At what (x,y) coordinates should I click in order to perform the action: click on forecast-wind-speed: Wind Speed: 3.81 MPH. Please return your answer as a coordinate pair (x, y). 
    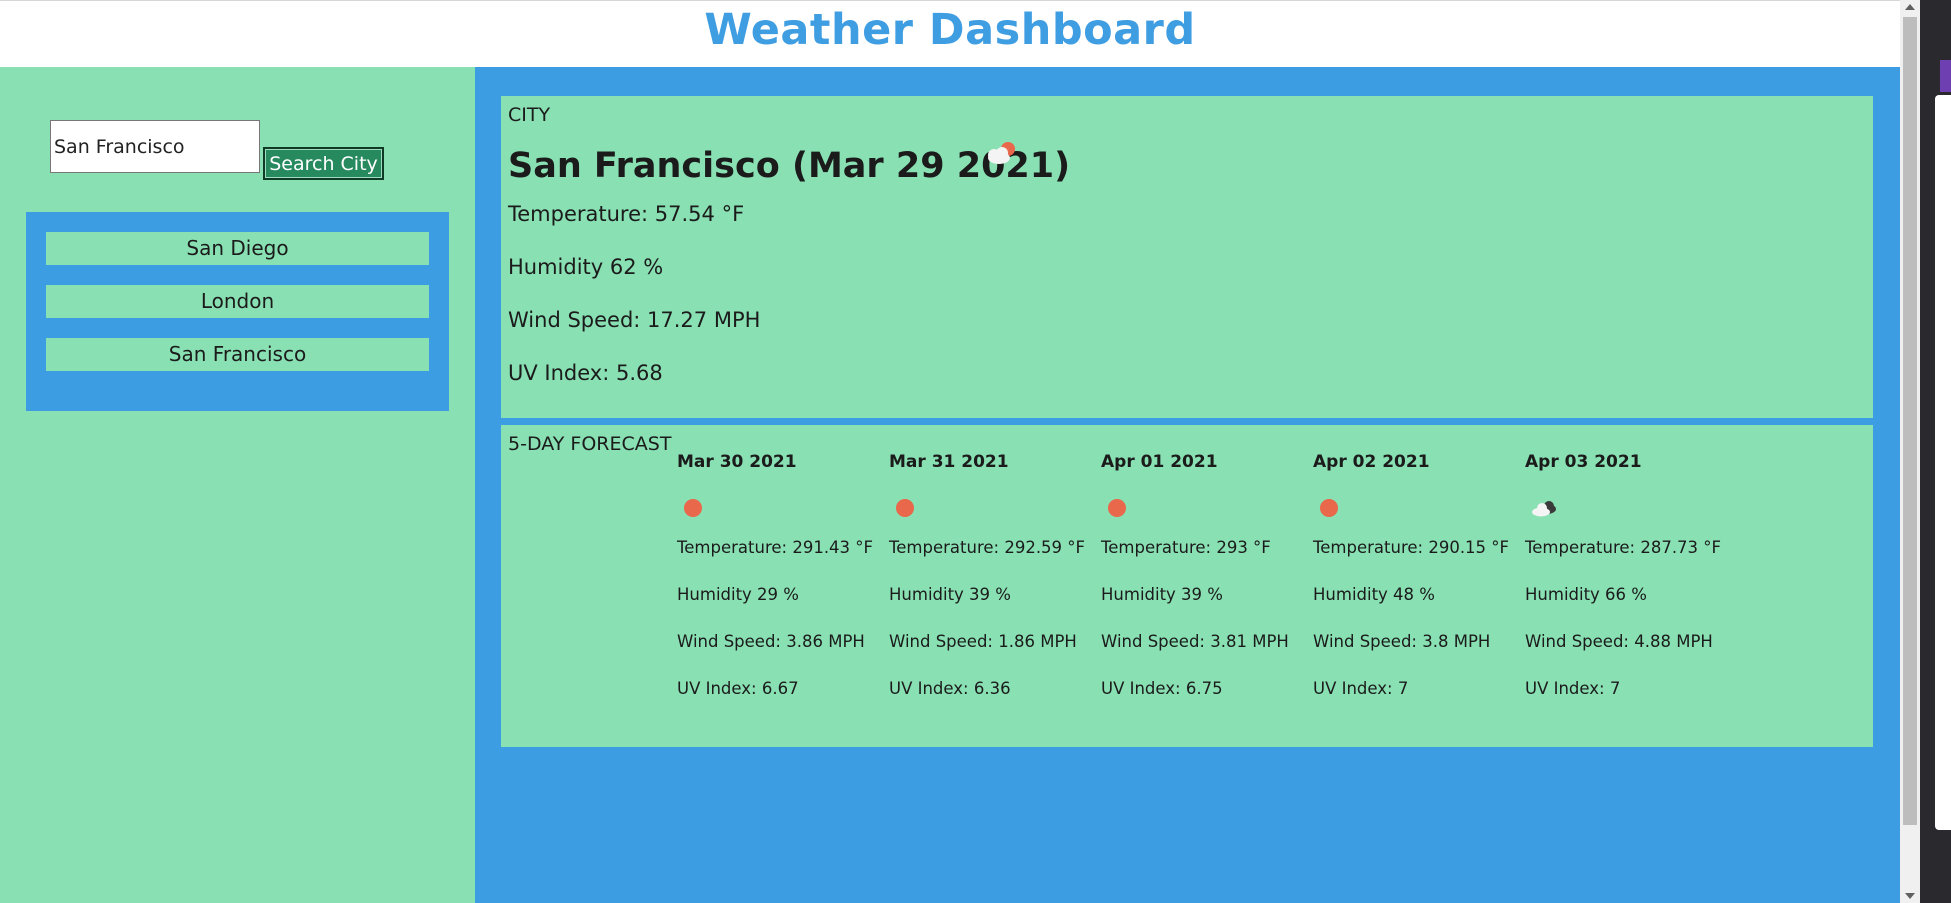
    Looking at the image, I should click on (1195, 641).